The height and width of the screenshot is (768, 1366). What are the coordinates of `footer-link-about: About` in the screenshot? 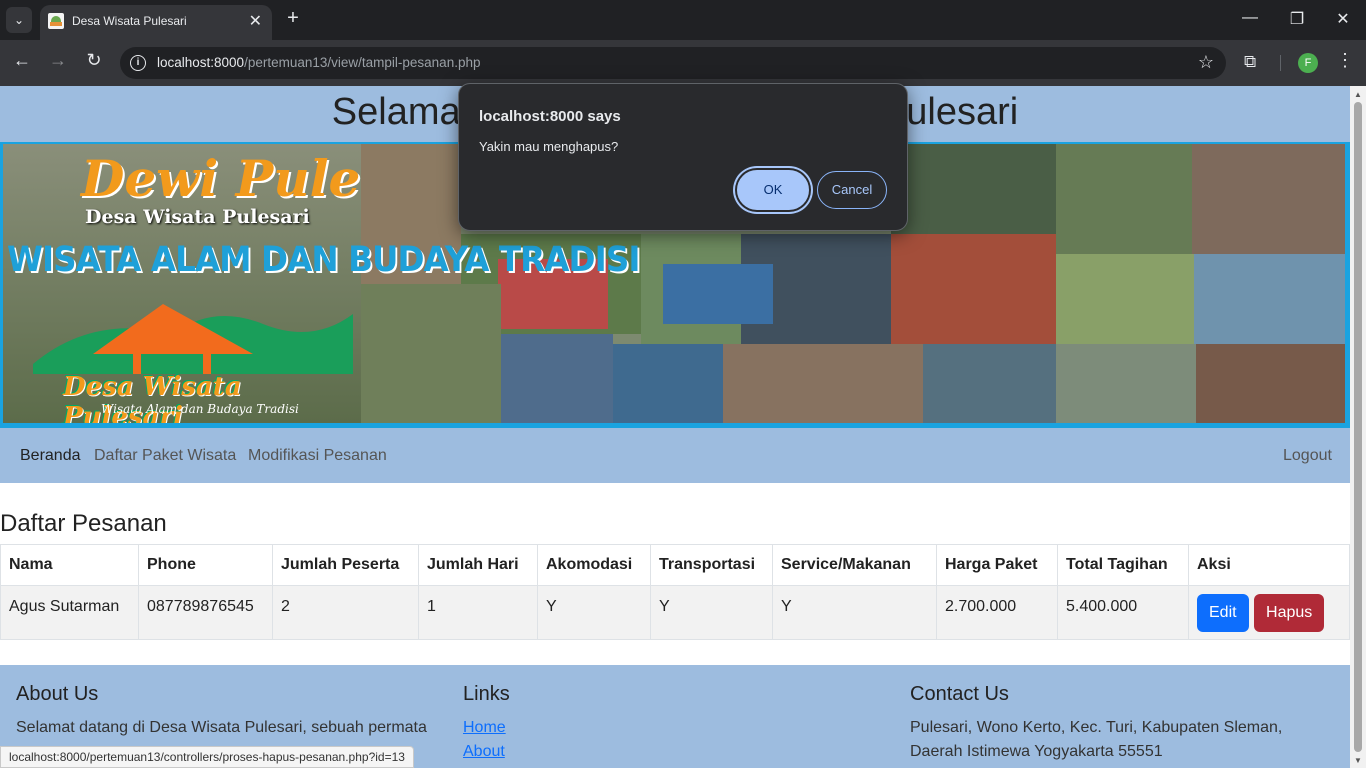 It's located at (673, 752).